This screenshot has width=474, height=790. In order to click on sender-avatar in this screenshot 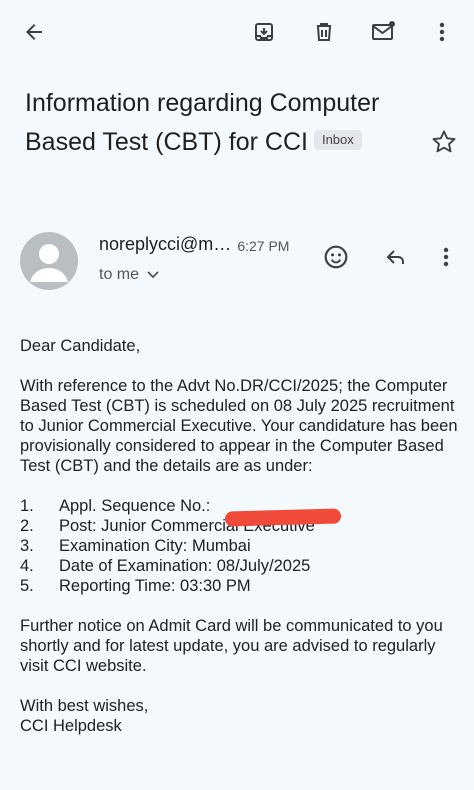, I will do `click(49, 261)`.